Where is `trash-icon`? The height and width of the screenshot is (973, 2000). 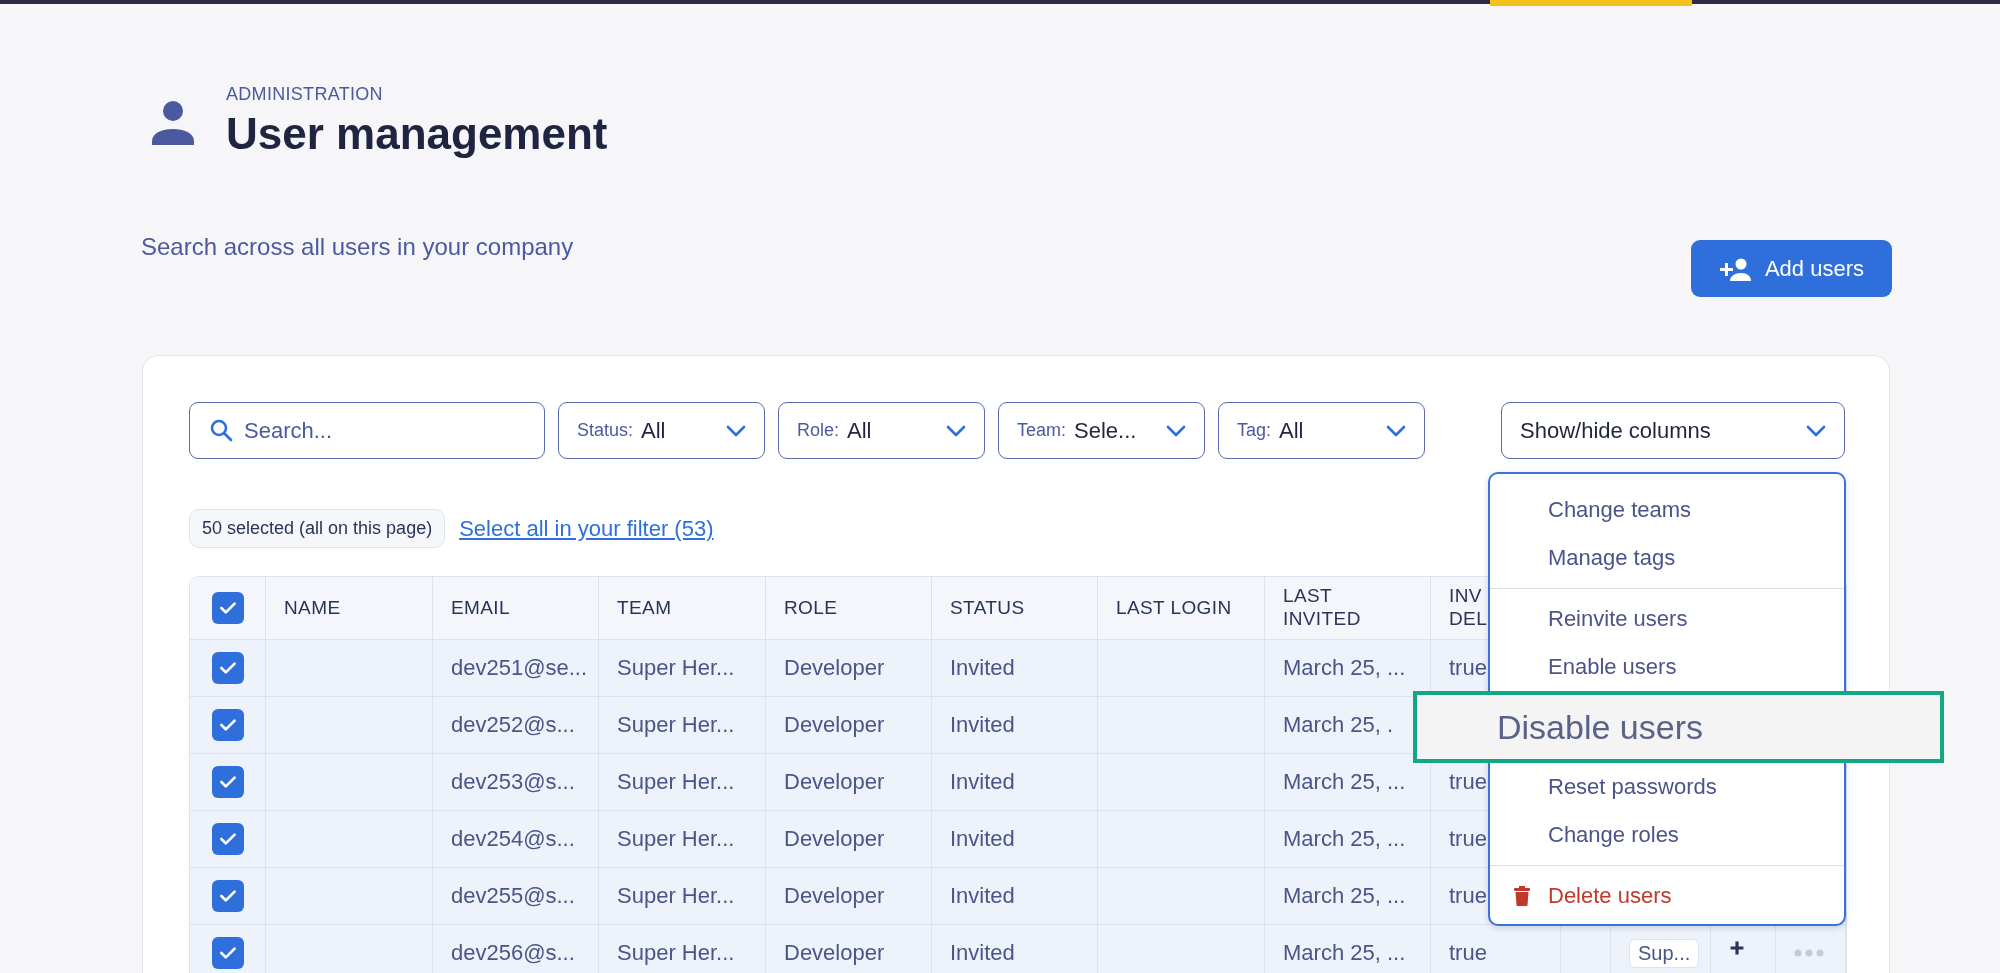
trash-icon is located at coordinates (1522, 896).